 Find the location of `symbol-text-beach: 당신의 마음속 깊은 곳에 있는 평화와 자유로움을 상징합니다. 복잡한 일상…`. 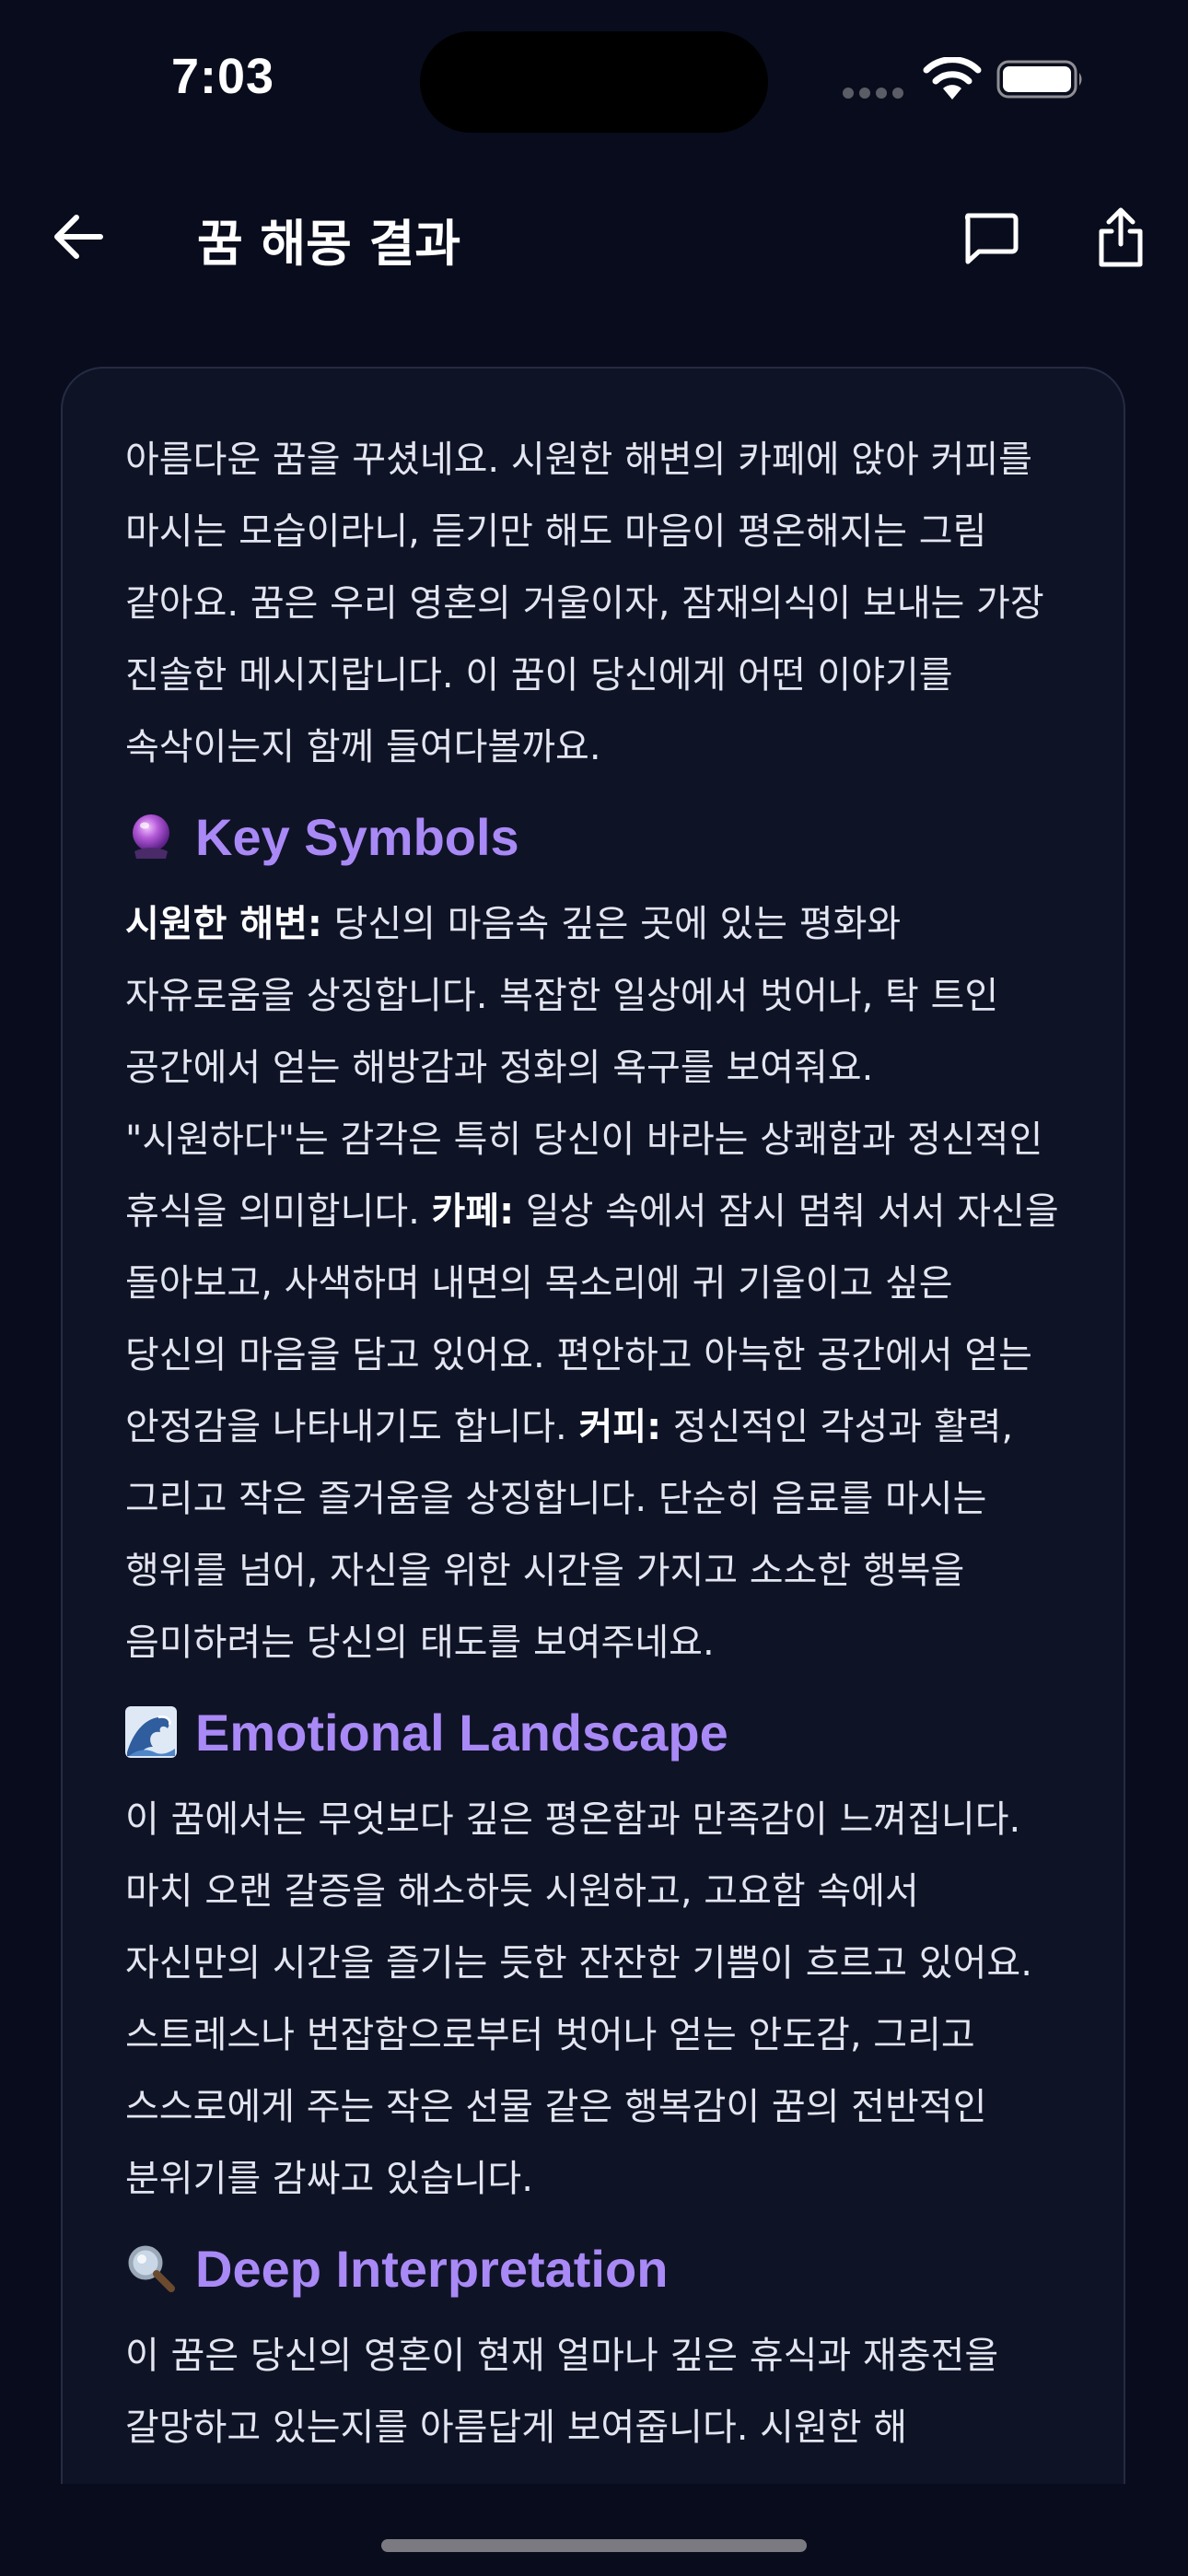

symbol-text-beach: 당신의 마음속 깊은 곳에 있는 평화와 자유로움을 상징합니다. 복잡한 일상… is located at coordinates (584, 1068).